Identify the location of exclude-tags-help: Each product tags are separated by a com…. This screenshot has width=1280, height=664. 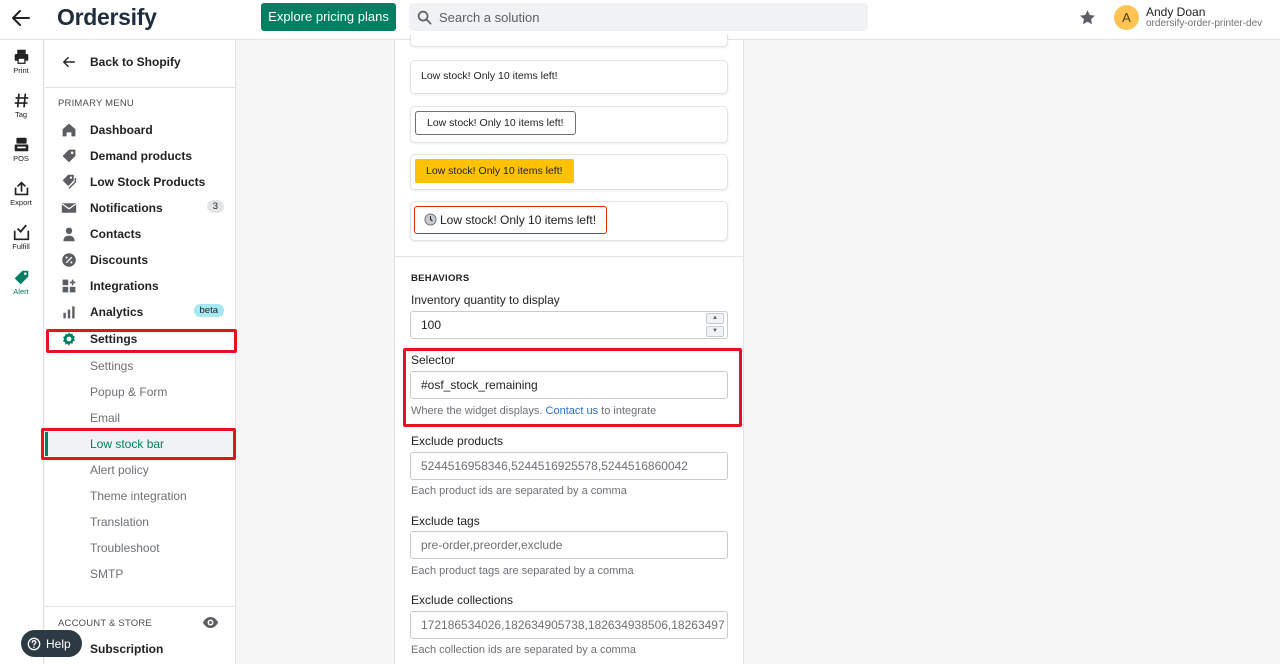
(522, 571).